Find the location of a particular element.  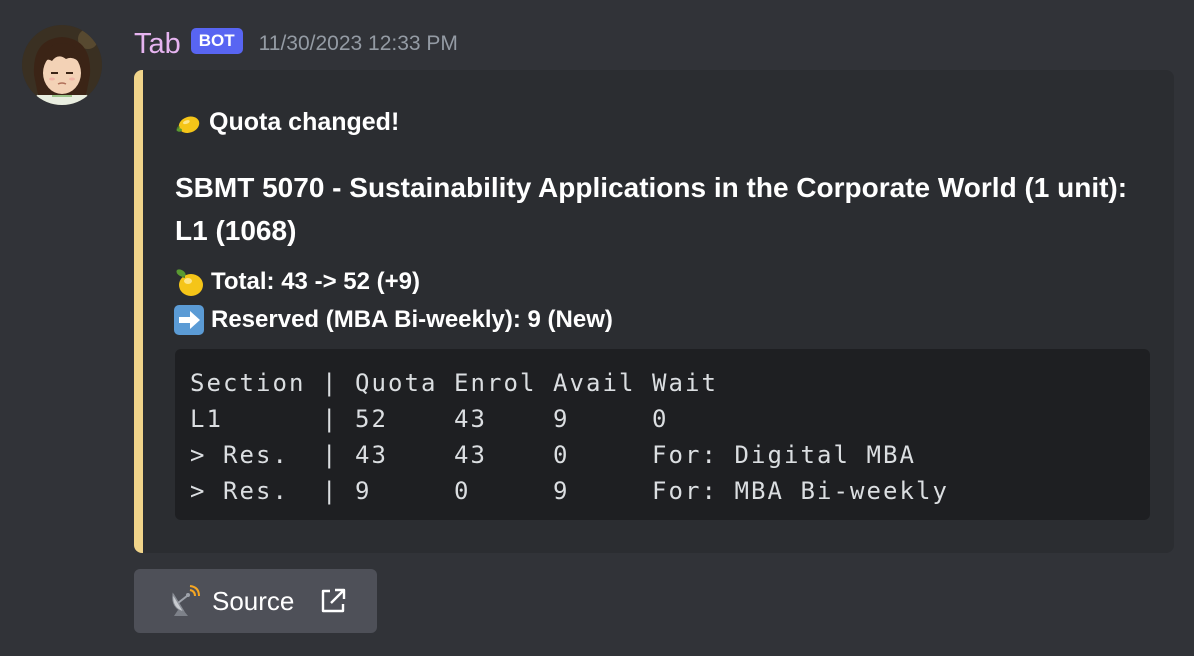

source-button: Source is located at coordinates (255, 601).